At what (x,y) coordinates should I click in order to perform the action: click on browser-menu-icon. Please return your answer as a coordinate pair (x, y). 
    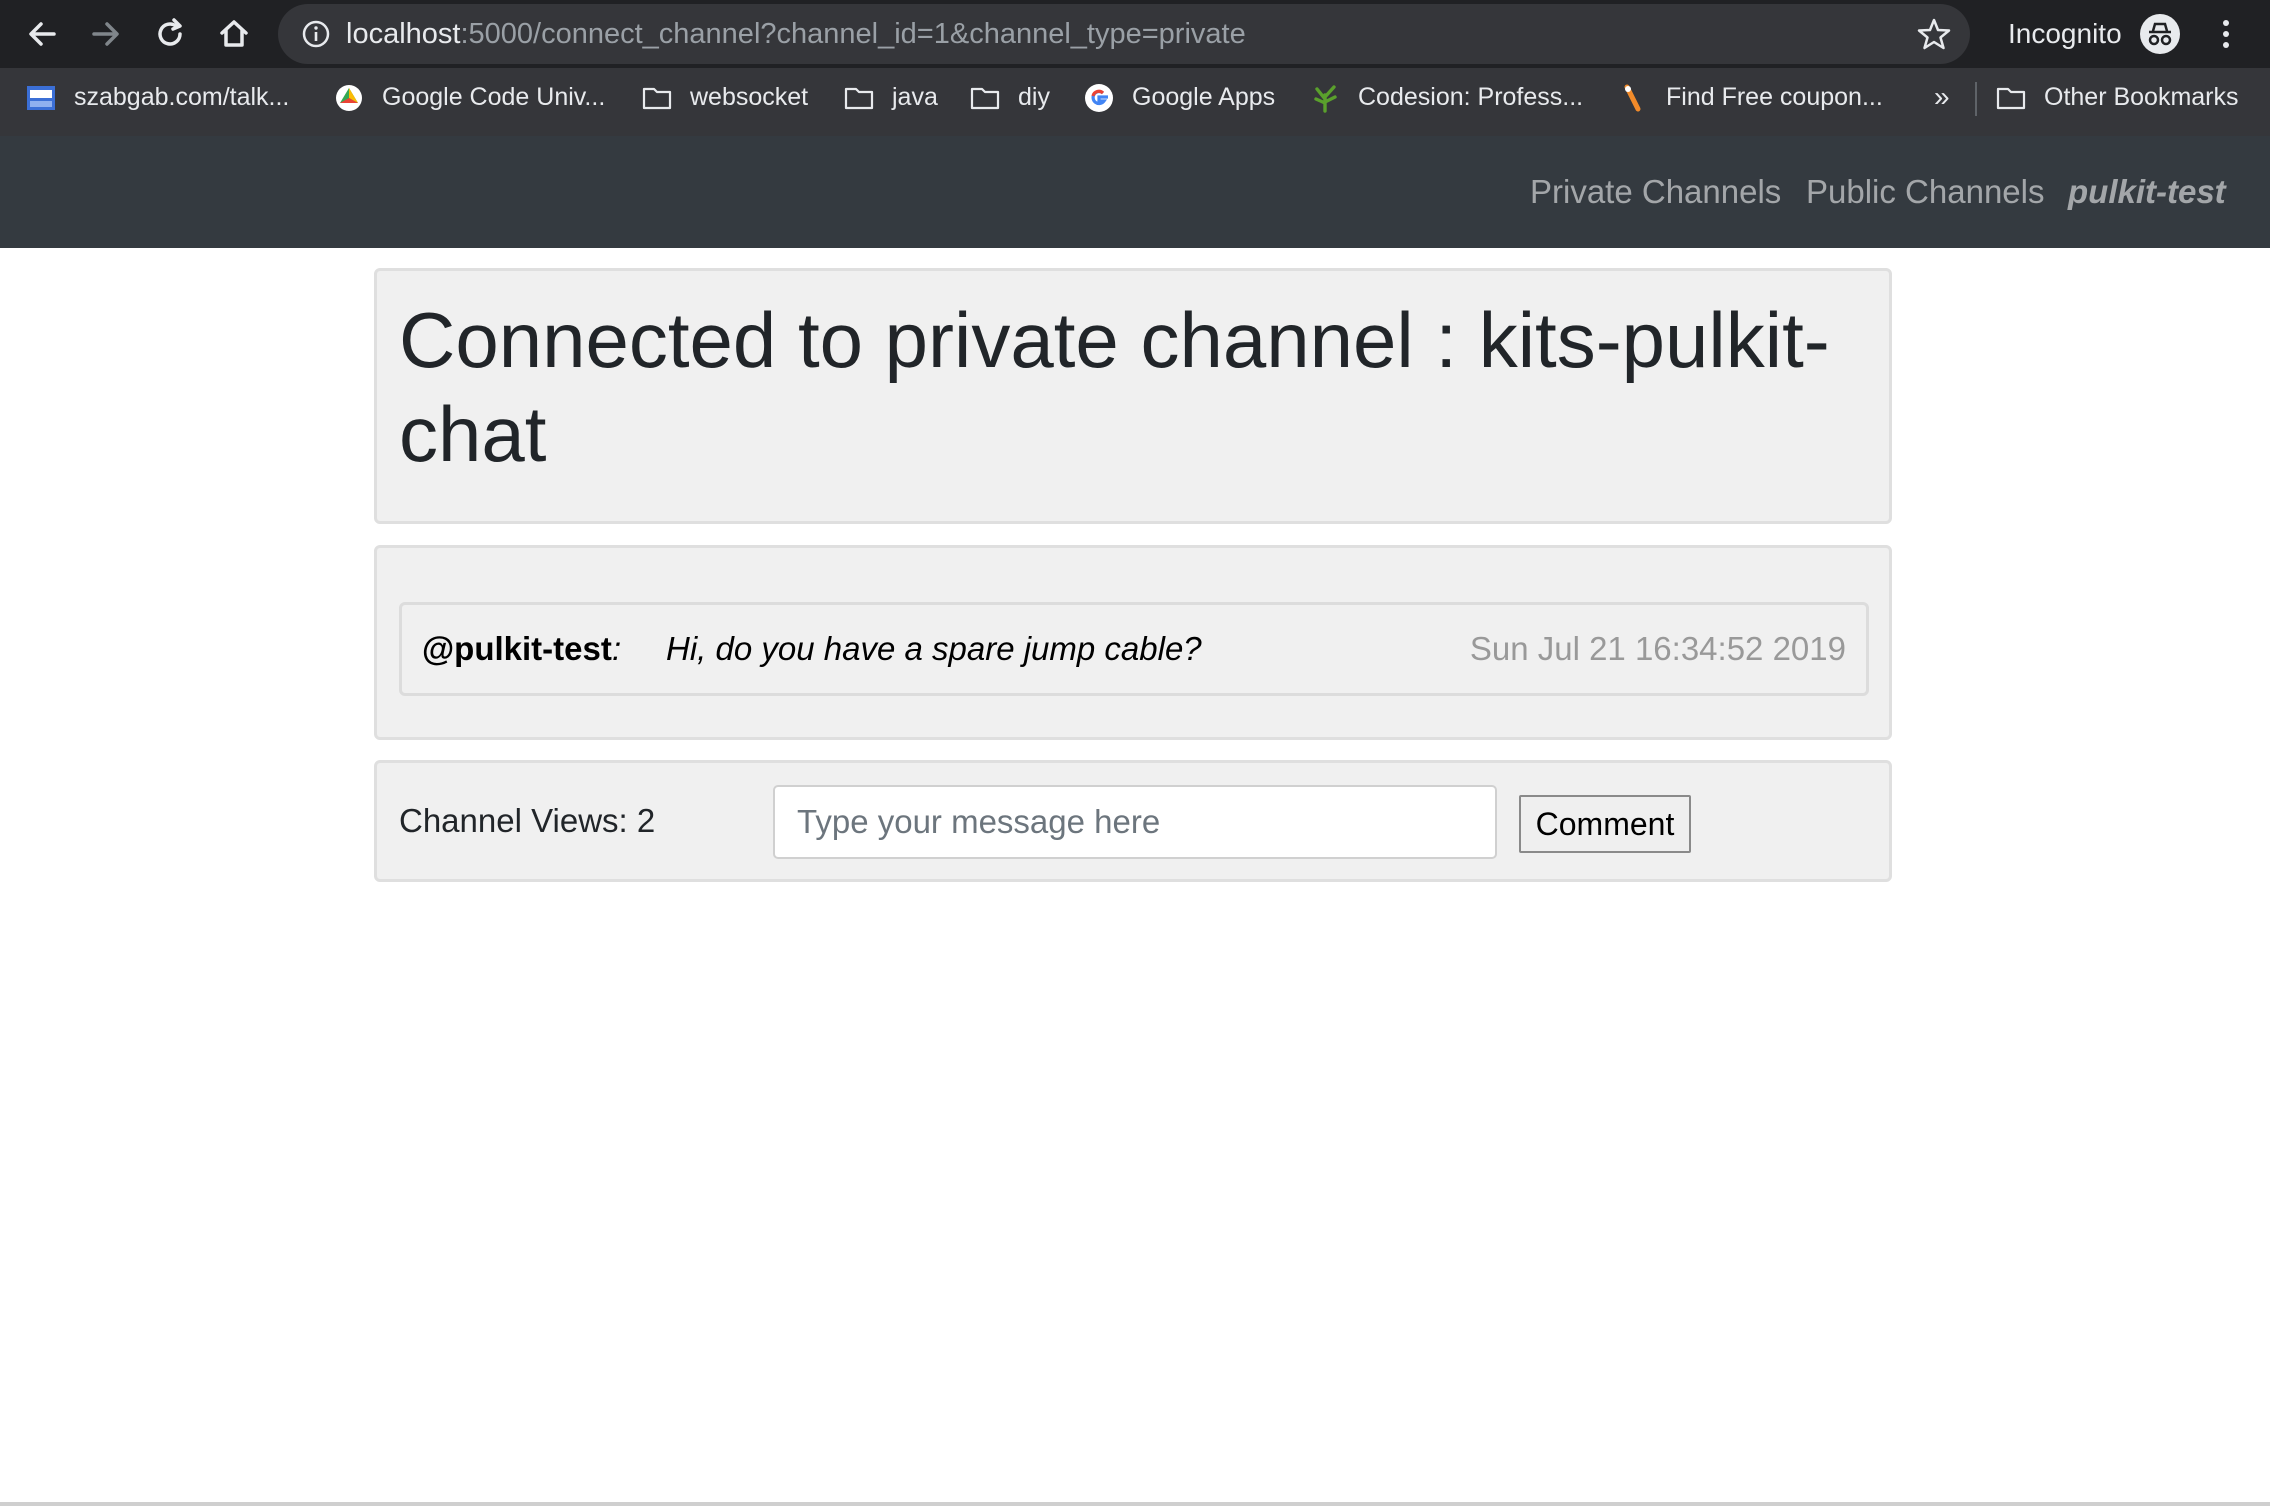
    Looking at the image, I should click on (2226, 34).